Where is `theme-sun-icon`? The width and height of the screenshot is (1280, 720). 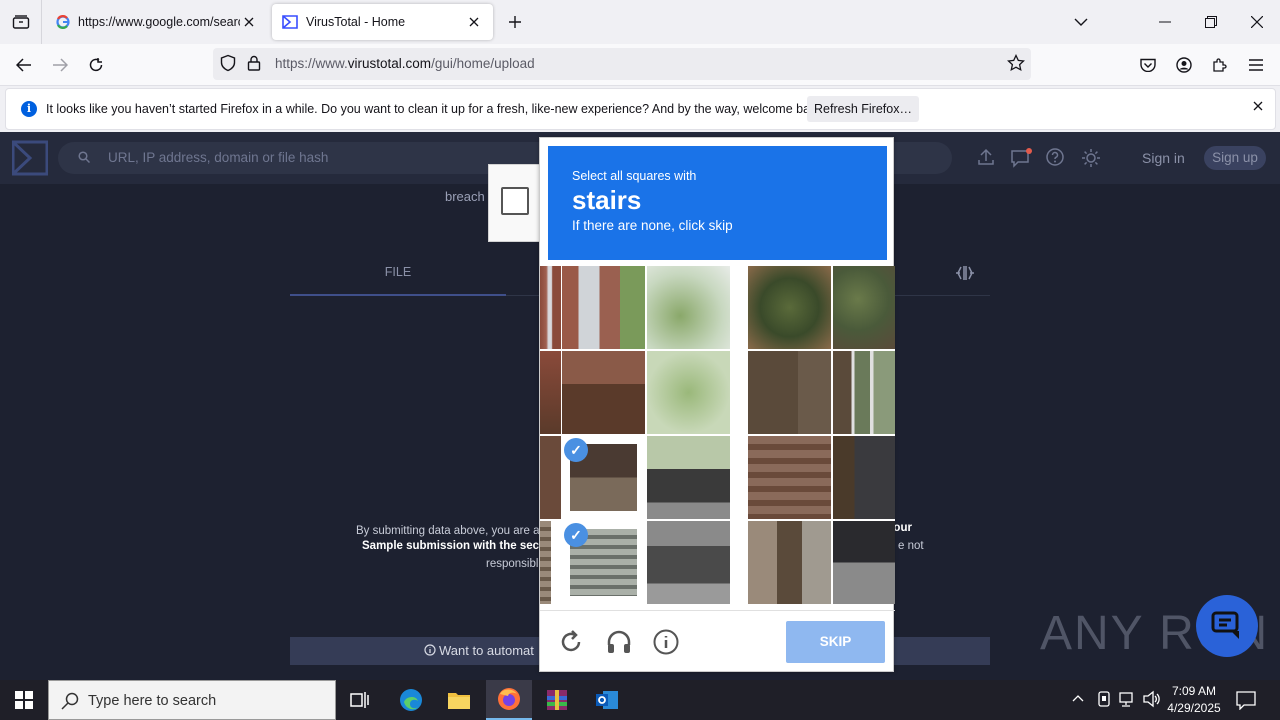
theme-sun-icon is located at coordinates (1091, 158).